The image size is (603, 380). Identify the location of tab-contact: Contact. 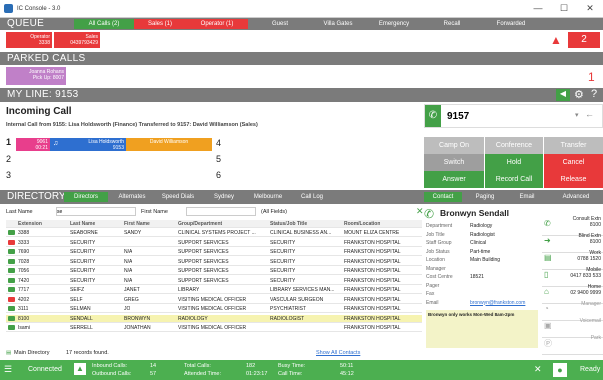
(443, 197).